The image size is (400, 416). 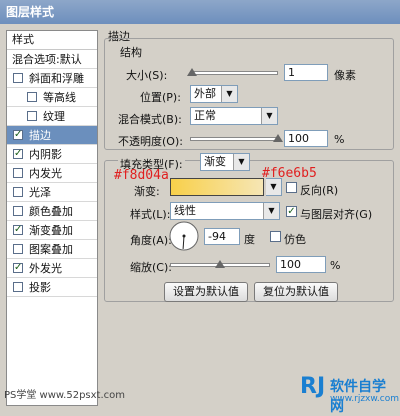 I want to click on scale-input: 100, so click(x=301, y=264).